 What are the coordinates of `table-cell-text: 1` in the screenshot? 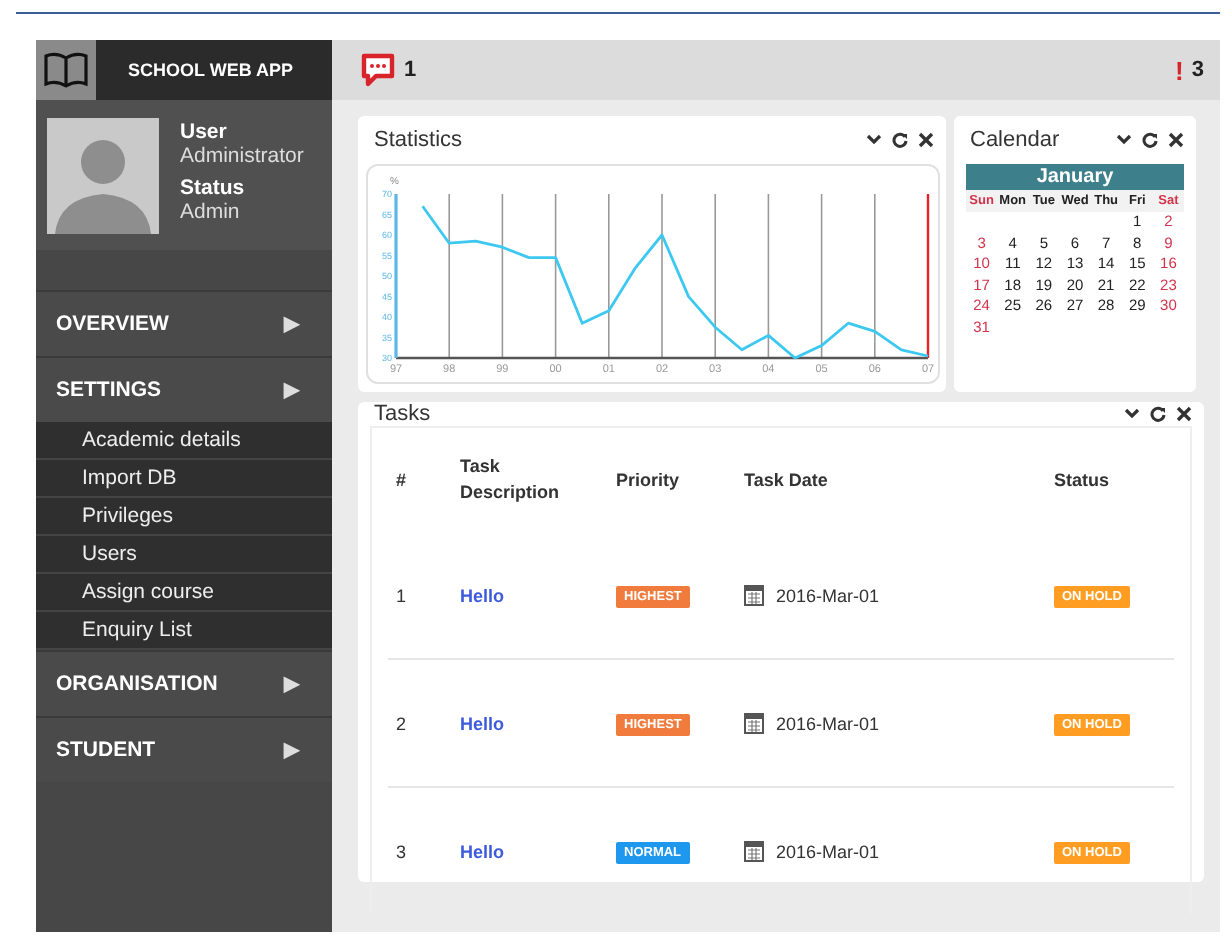 It's located at (401, 595).